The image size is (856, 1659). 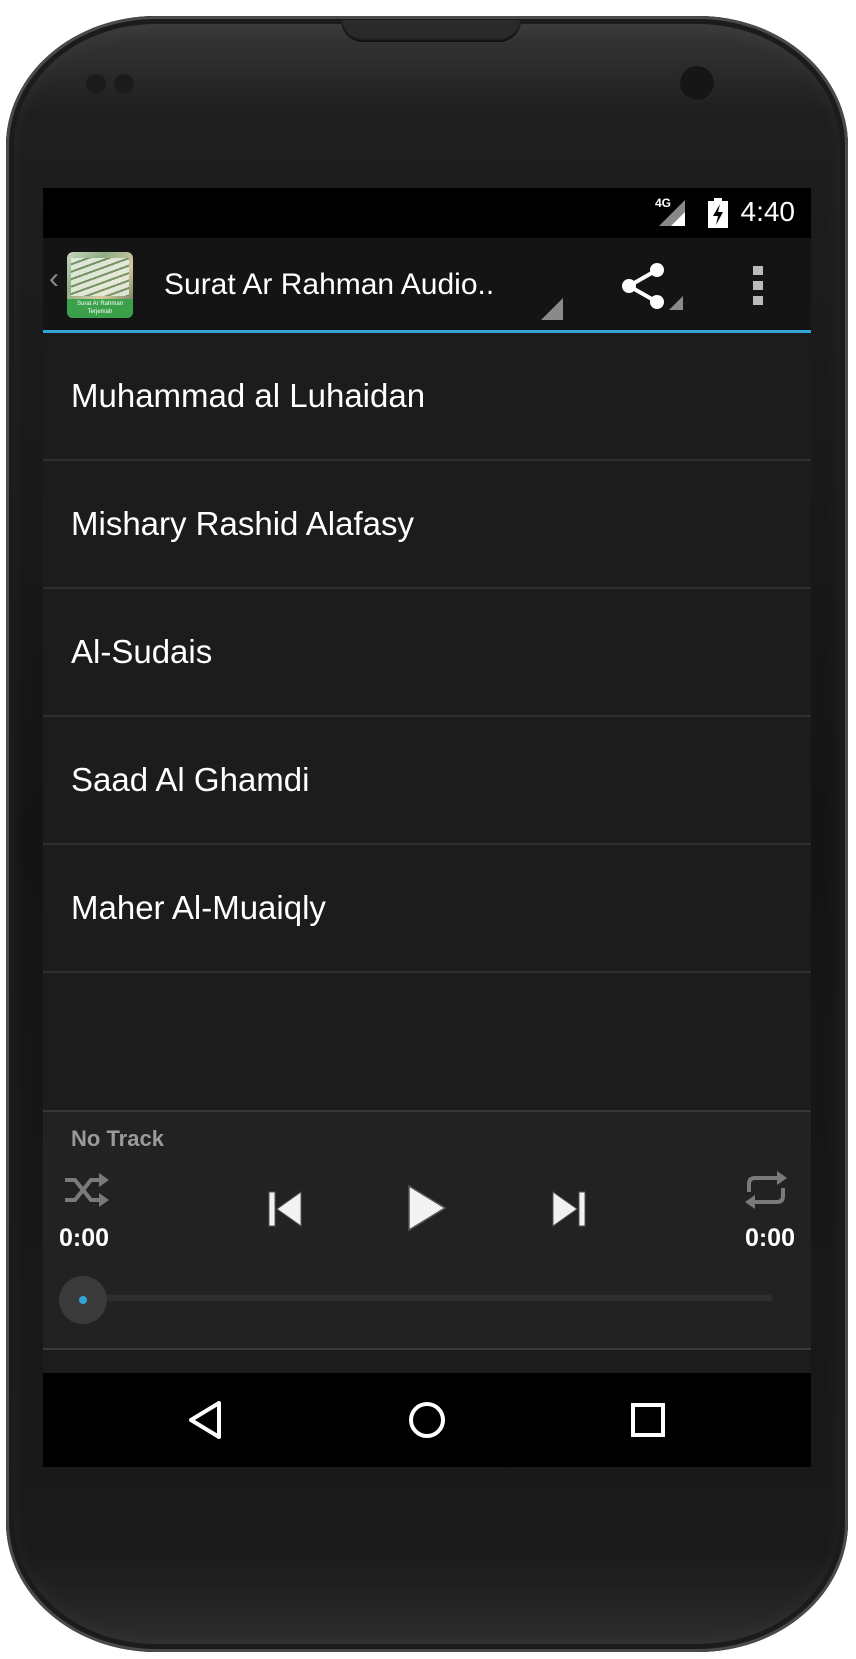 What do you see at coordinates (648, 1420) in the screenshot?
I see `recent-apps-icon` at bounding box center [648, 1420].